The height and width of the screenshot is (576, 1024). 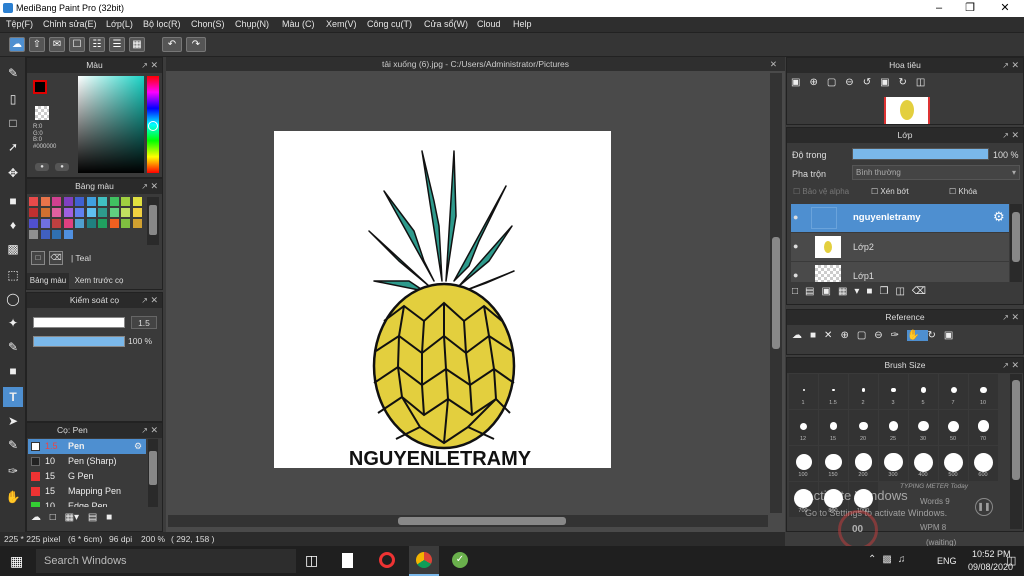 What do you see at coordinates (795, 275) in the screenshot?
I see `visibility-eye-icon: ●` at bounding box center [795, 275].